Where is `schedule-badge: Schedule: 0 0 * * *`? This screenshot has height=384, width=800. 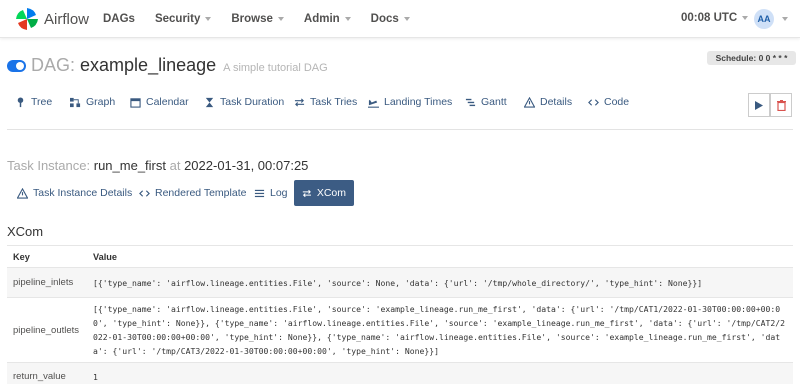
schedule-badge: Schedule: 0 0 * * * is located at coordinates (751, 58).